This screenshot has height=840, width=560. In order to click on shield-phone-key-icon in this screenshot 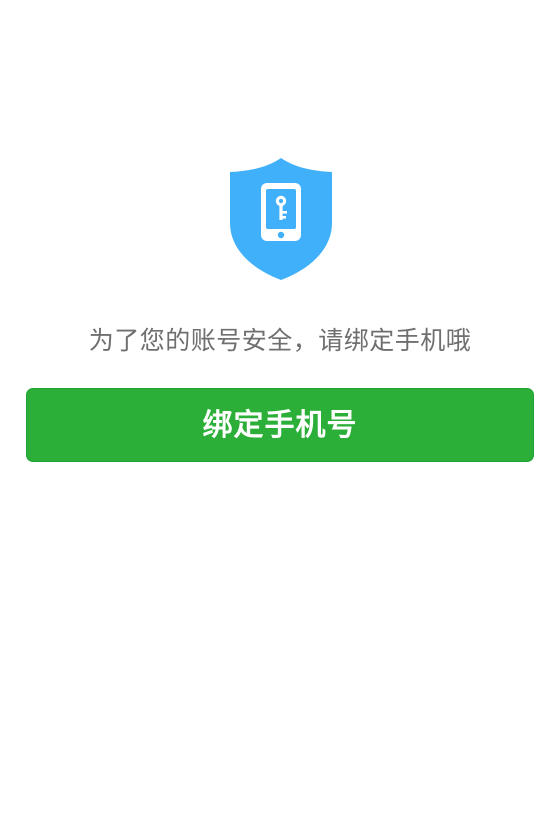, I will do `click(281, 219)`.